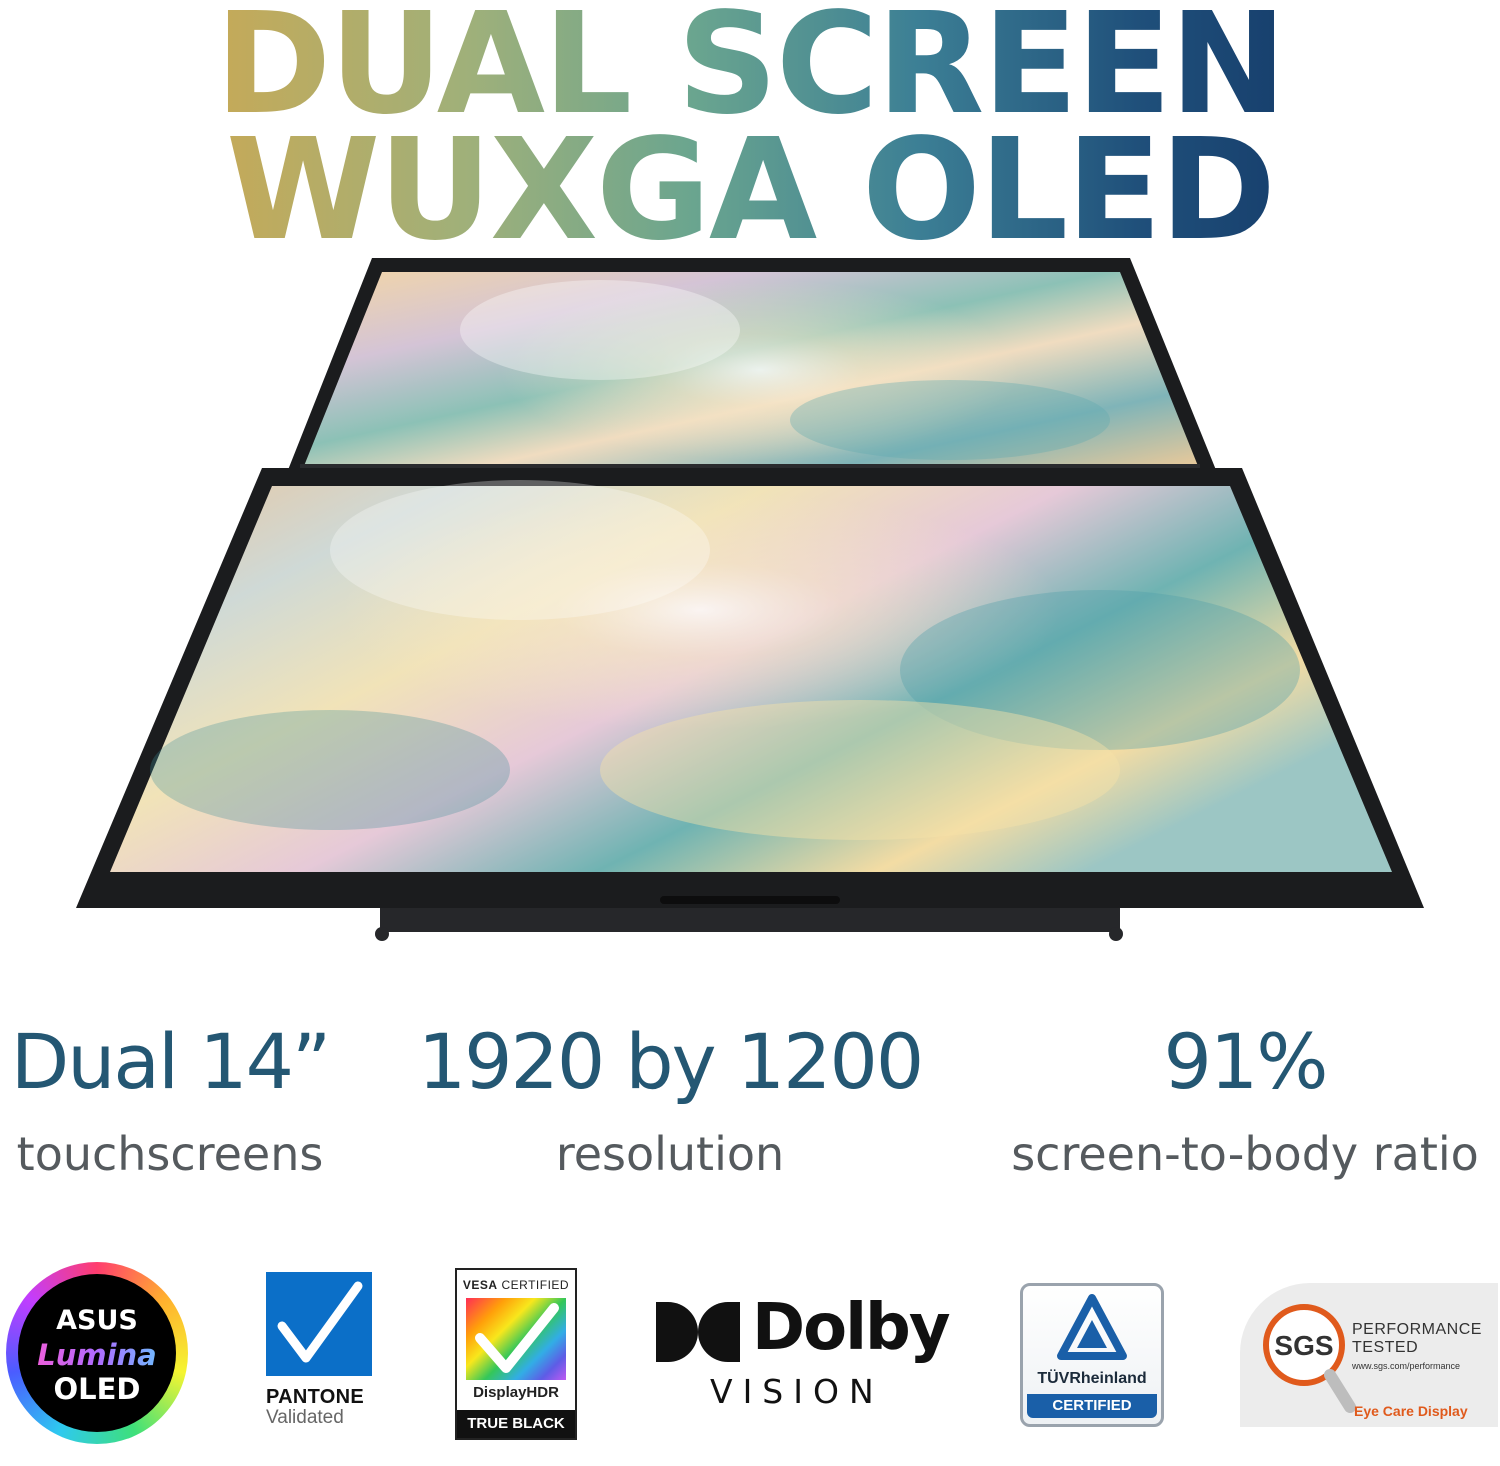 The width and height of the screenshot is (1500, 1466). I want to click on dolby-sub: VISION, so click(797, 1391).